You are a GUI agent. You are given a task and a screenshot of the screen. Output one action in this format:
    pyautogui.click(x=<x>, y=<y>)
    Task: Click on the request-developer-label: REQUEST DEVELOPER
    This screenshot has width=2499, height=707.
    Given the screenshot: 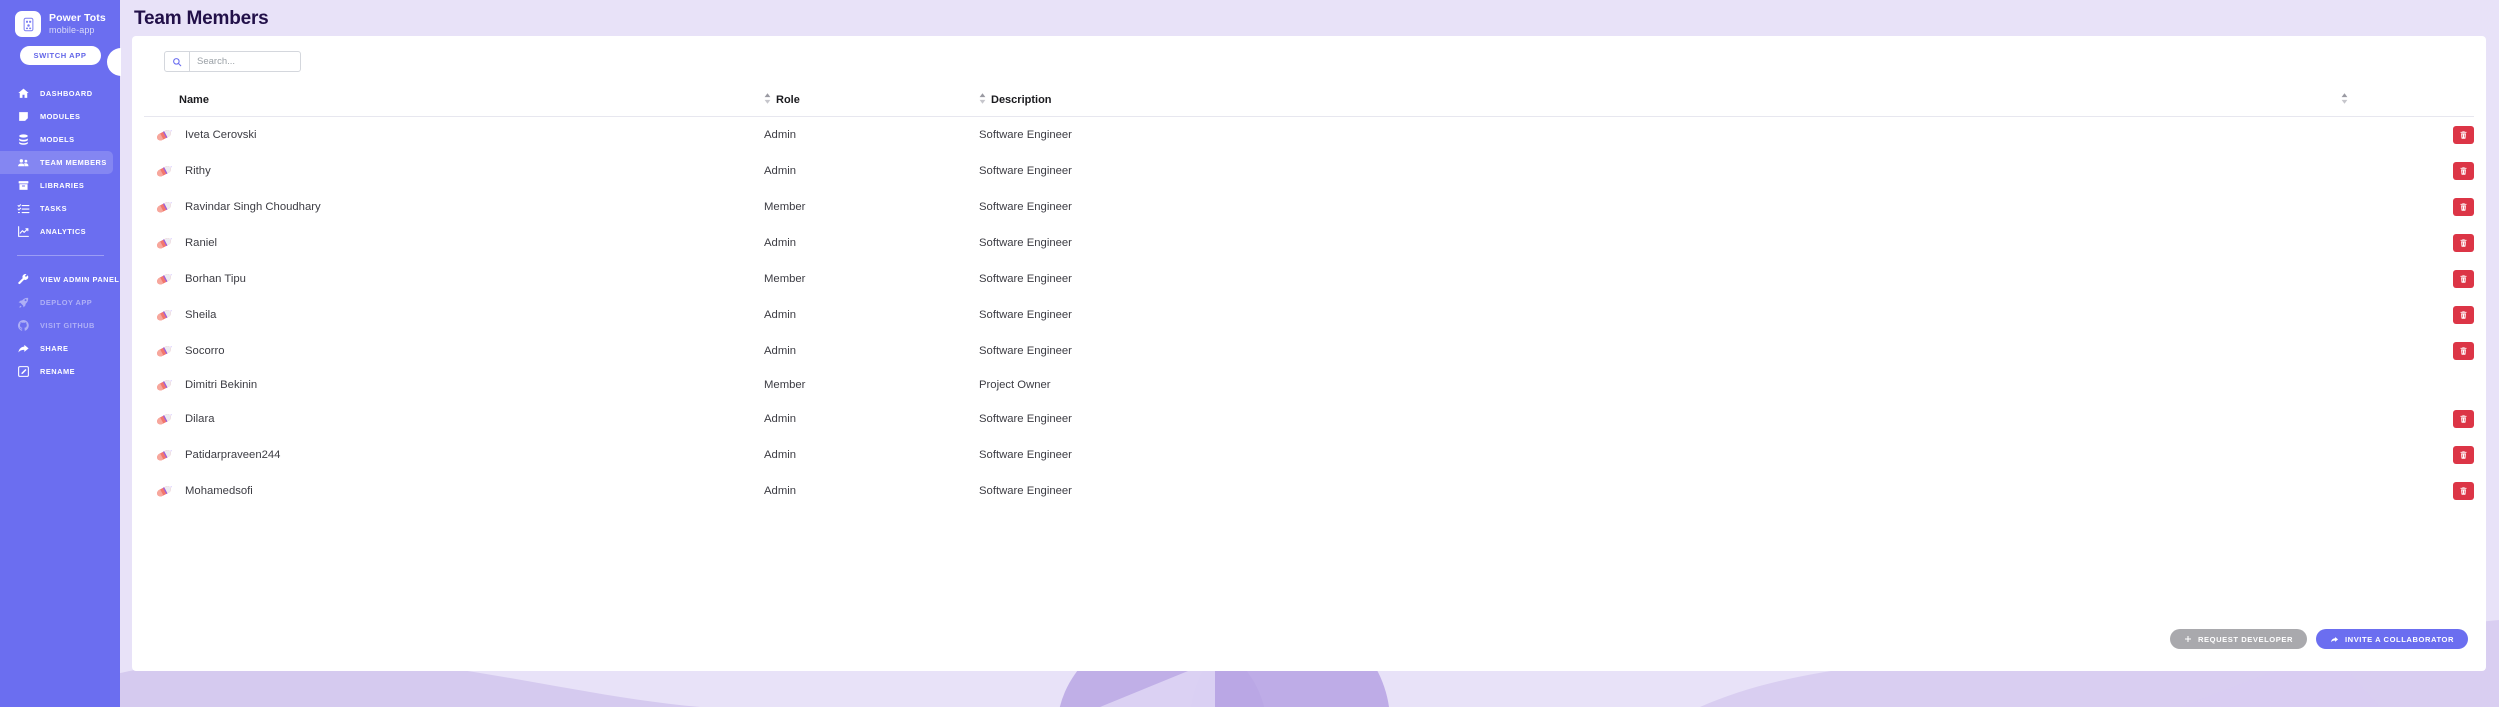 What is the action you would take?
    pyautogui.click(x=2245, y=639)
    